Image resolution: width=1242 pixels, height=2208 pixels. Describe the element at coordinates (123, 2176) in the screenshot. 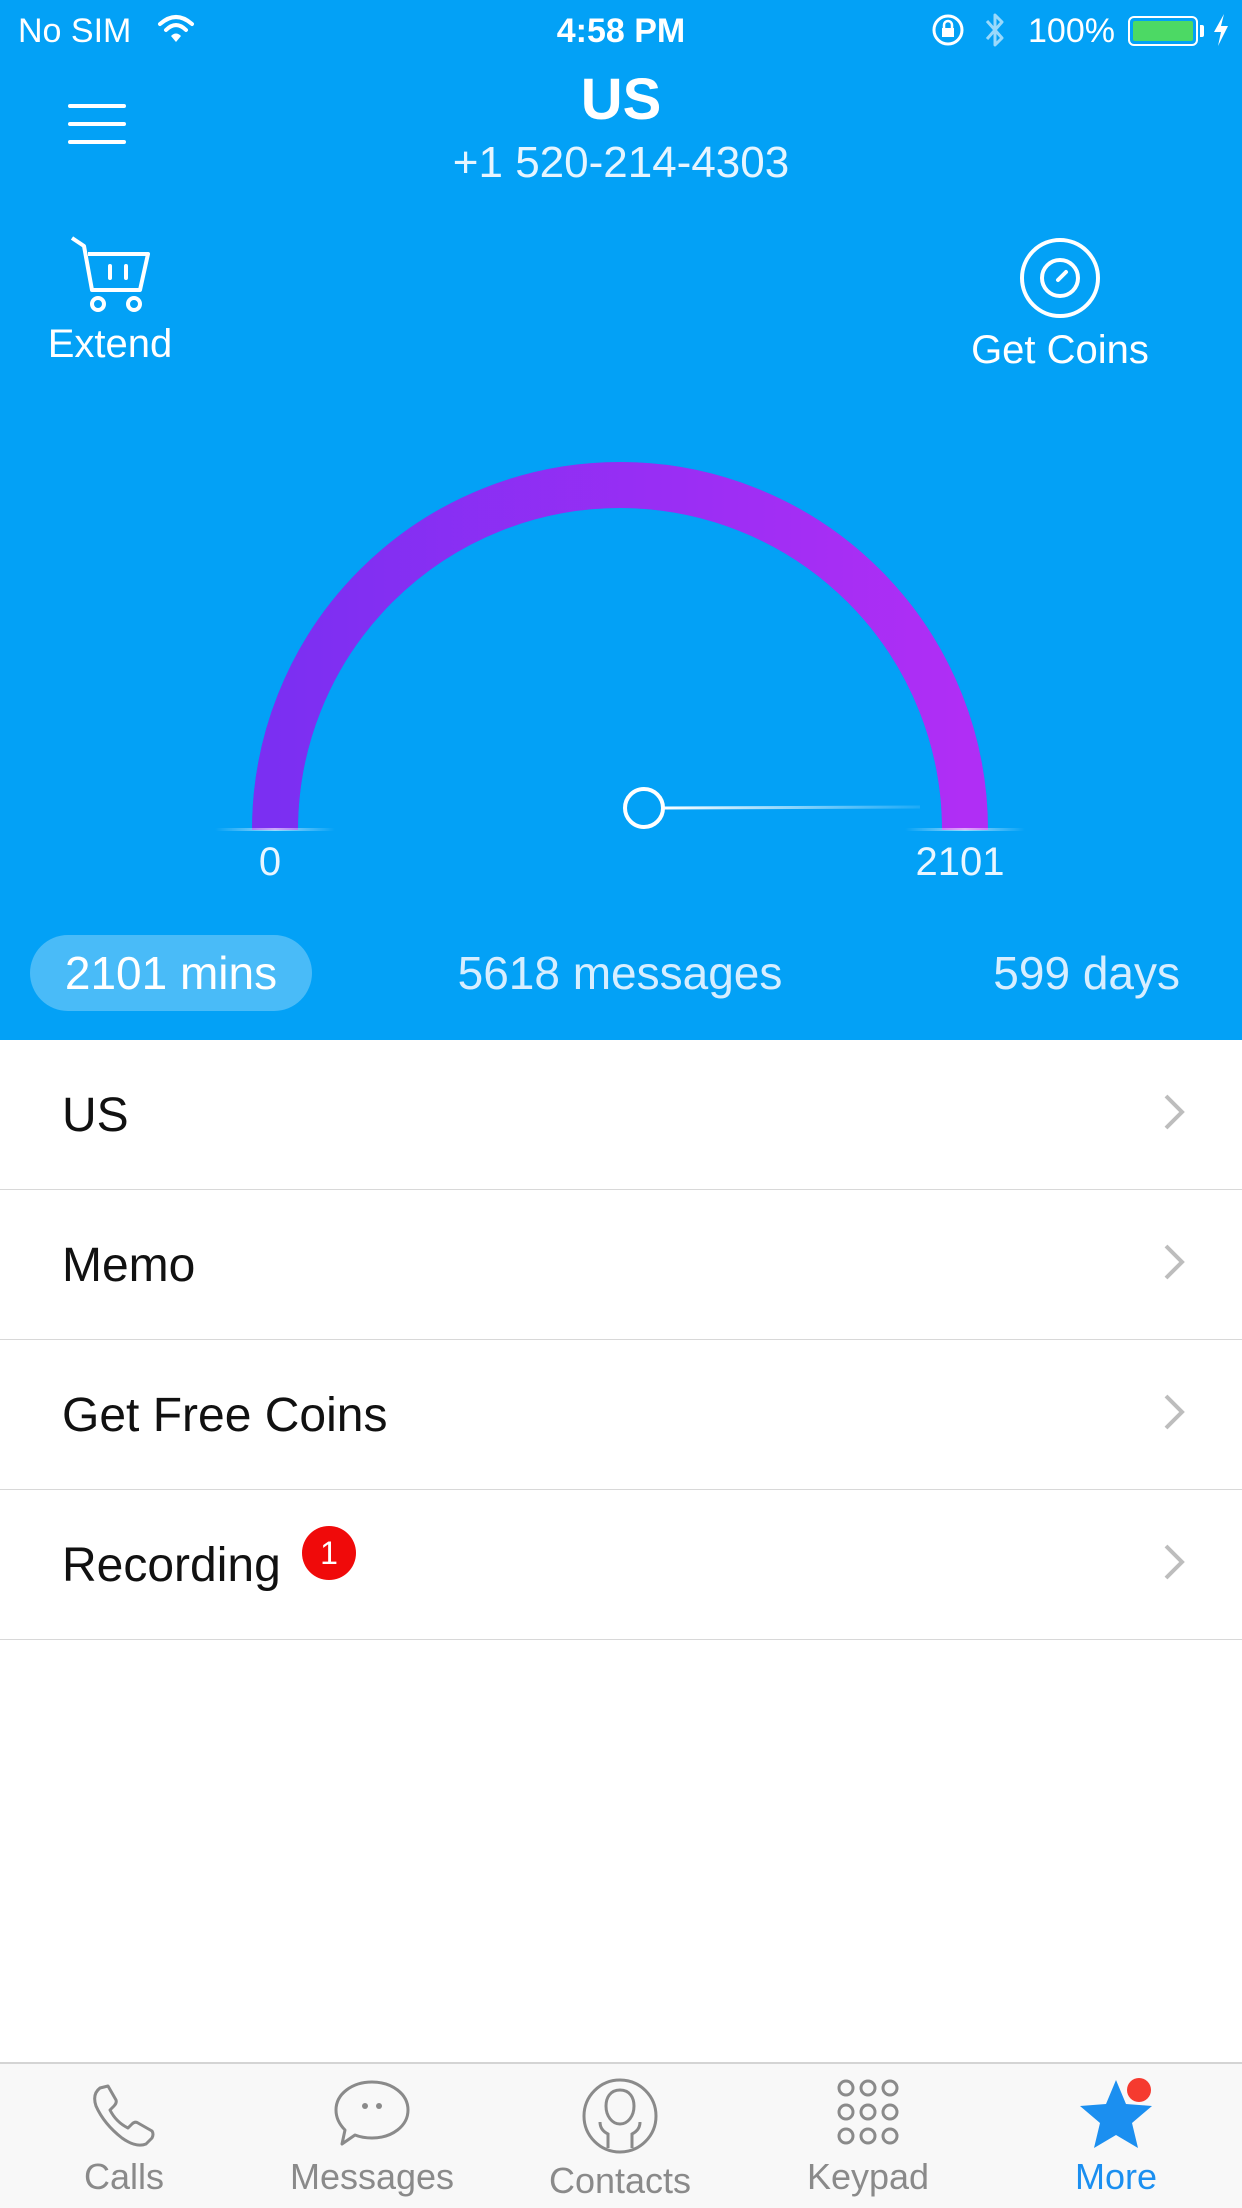

I see `tab-label: Calls` at that location.